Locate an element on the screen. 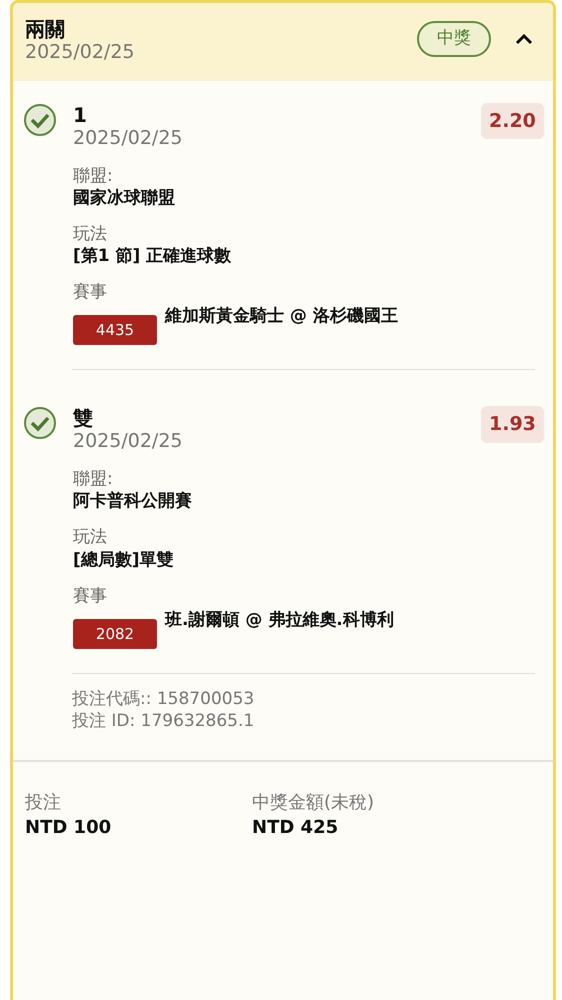  league-name: 阿卡普科公開賽 is located at coordinates (133, 501).